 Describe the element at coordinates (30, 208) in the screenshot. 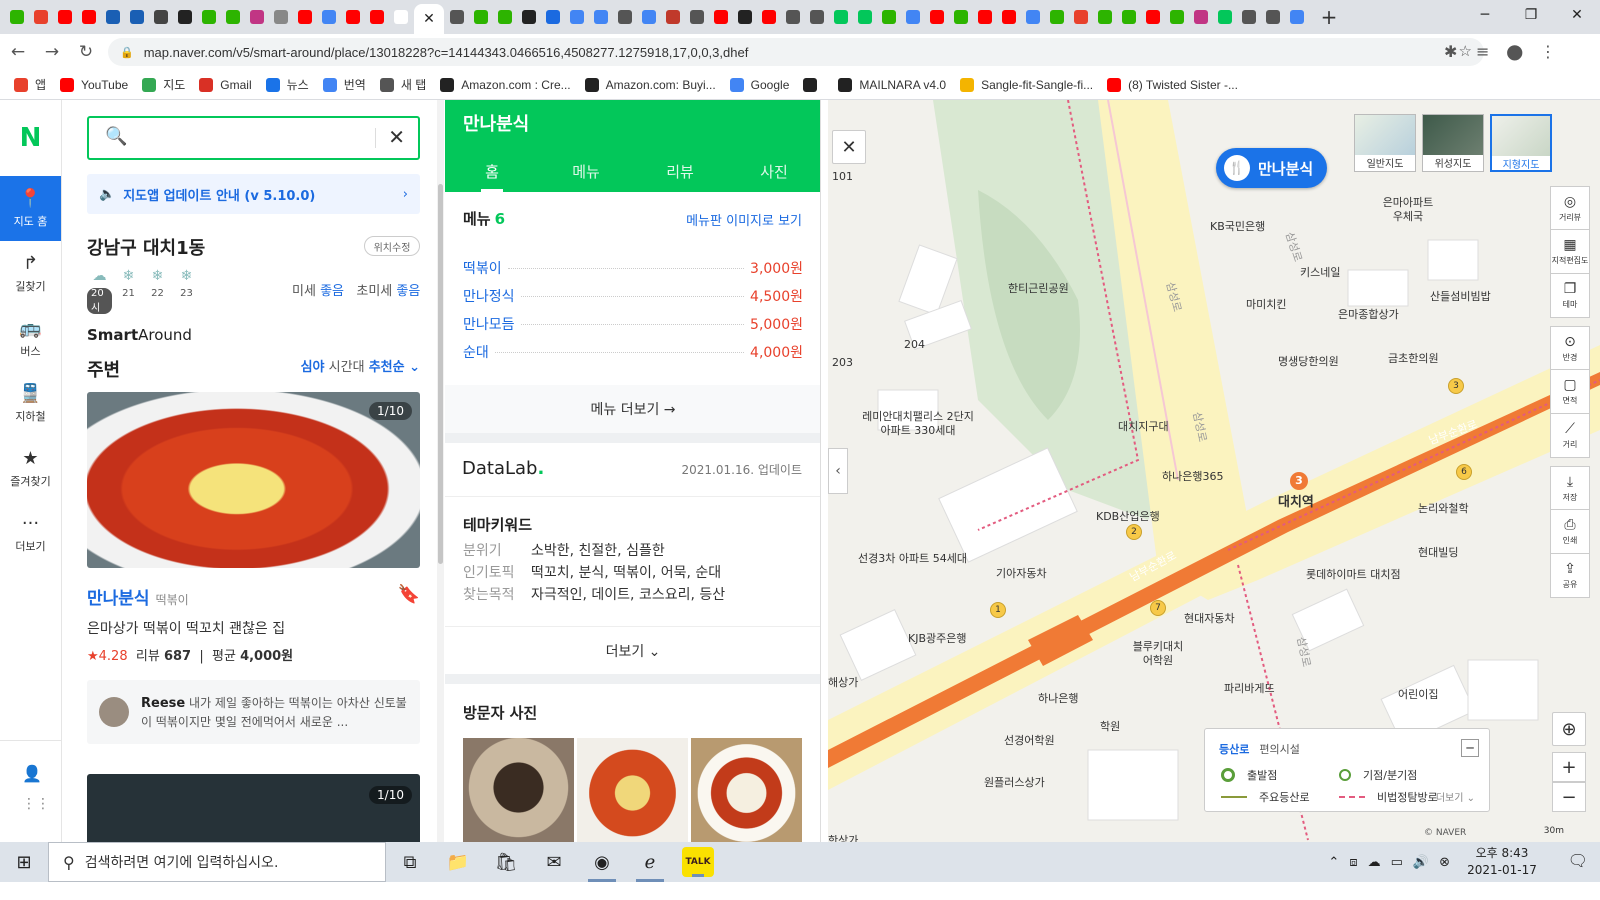

I see `nav-item: 📍 지도 홈` at that location.